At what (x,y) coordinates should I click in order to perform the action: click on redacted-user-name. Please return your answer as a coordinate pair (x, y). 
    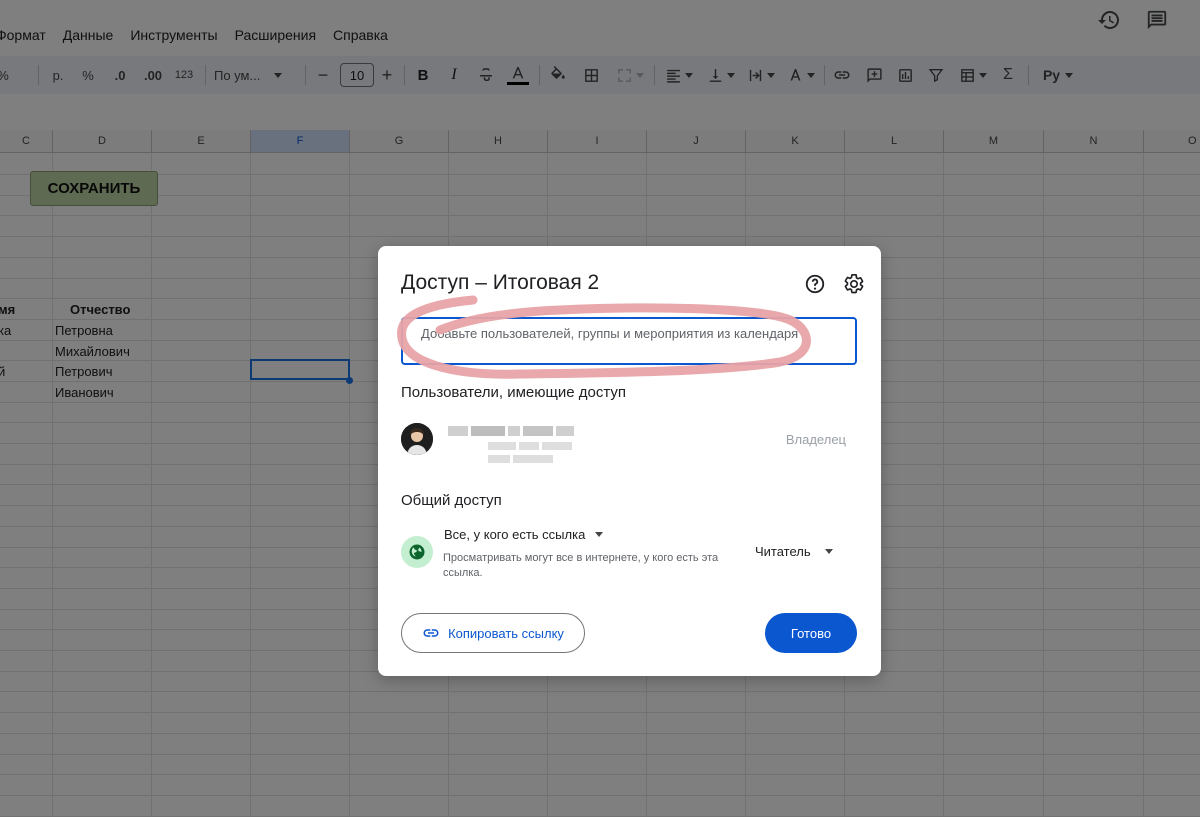
    Looking at the image, I should click on (513, 431).